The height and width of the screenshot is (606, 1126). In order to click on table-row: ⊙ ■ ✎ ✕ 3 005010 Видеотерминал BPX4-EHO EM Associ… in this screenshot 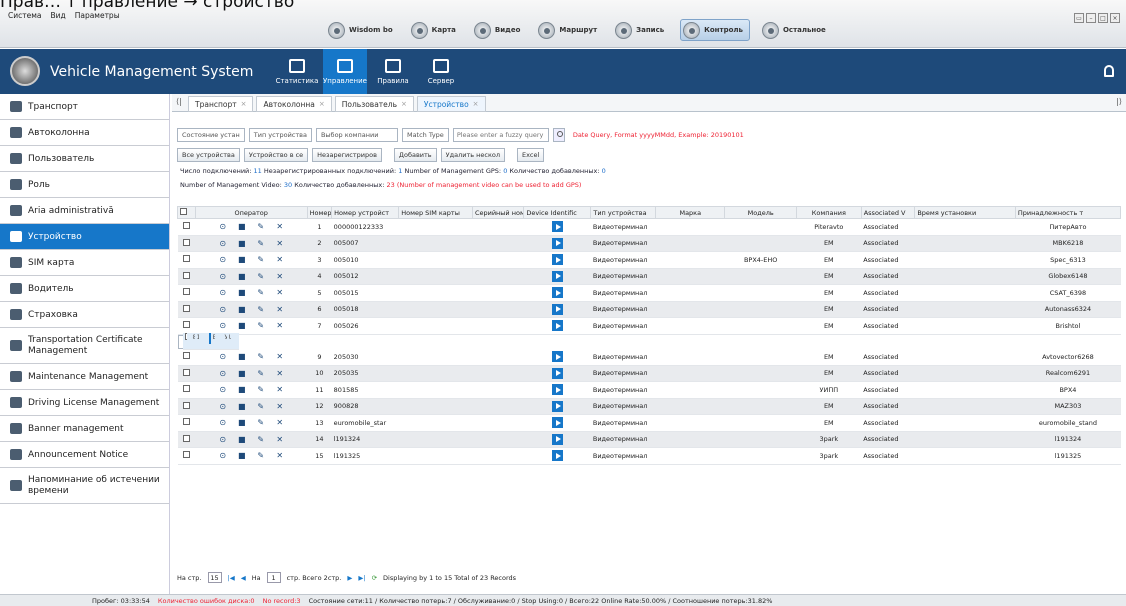, I will do `click(649, 260)`.